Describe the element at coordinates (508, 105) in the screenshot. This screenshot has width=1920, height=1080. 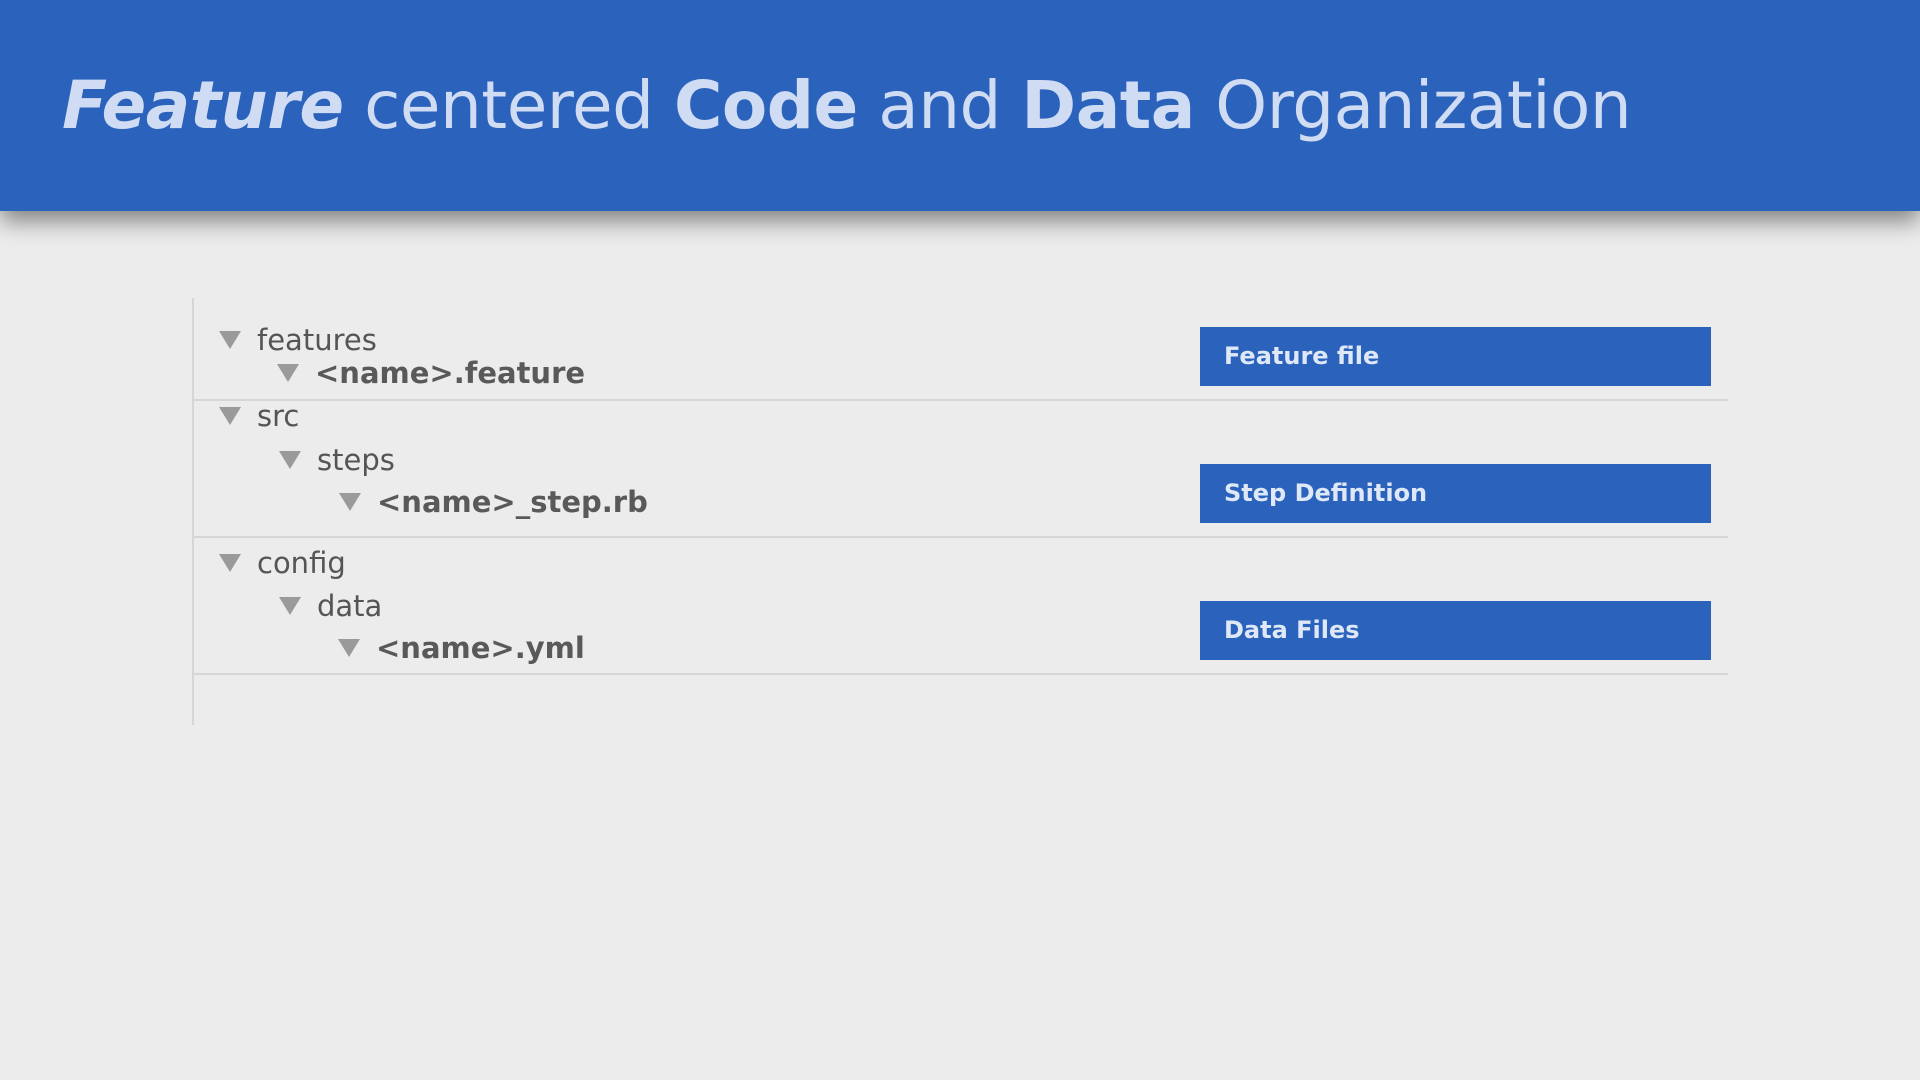
I see `title-text-segment: centered` at that location.